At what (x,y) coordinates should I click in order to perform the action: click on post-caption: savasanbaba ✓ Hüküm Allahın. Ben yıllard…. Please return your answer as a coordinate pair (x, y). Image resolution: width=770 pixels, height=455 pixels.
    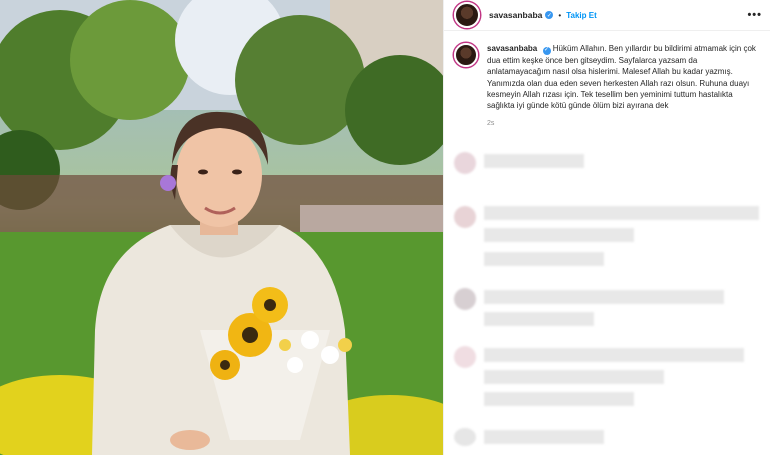
    Looking at the image, I should click on (607, 79).